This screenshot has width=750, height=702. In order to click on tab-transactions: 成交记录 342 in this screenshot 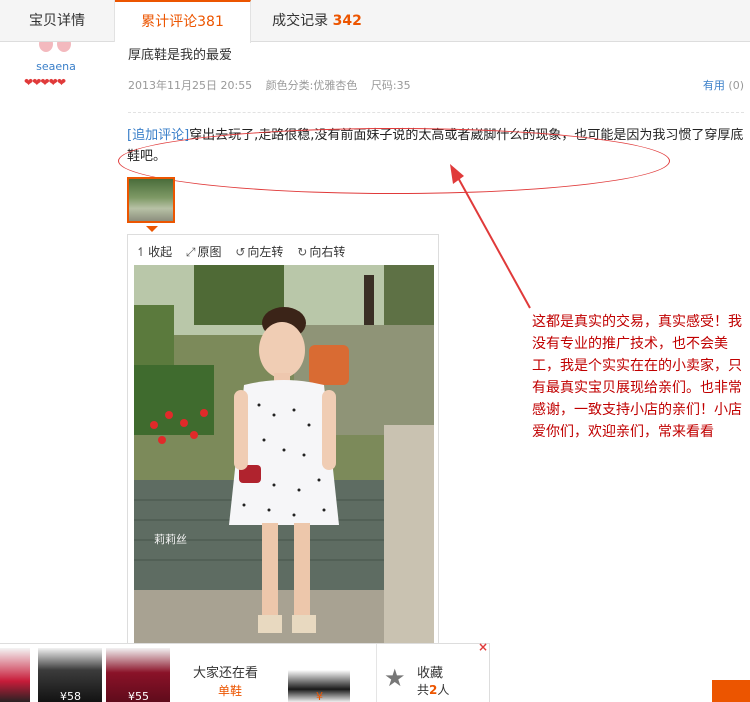, I will do `click(317, 21)`.